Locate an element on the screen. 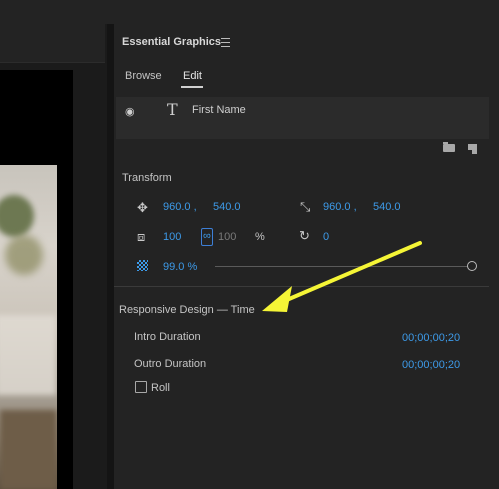  eye-icon: ◉ is located at coordinates (130, 111).